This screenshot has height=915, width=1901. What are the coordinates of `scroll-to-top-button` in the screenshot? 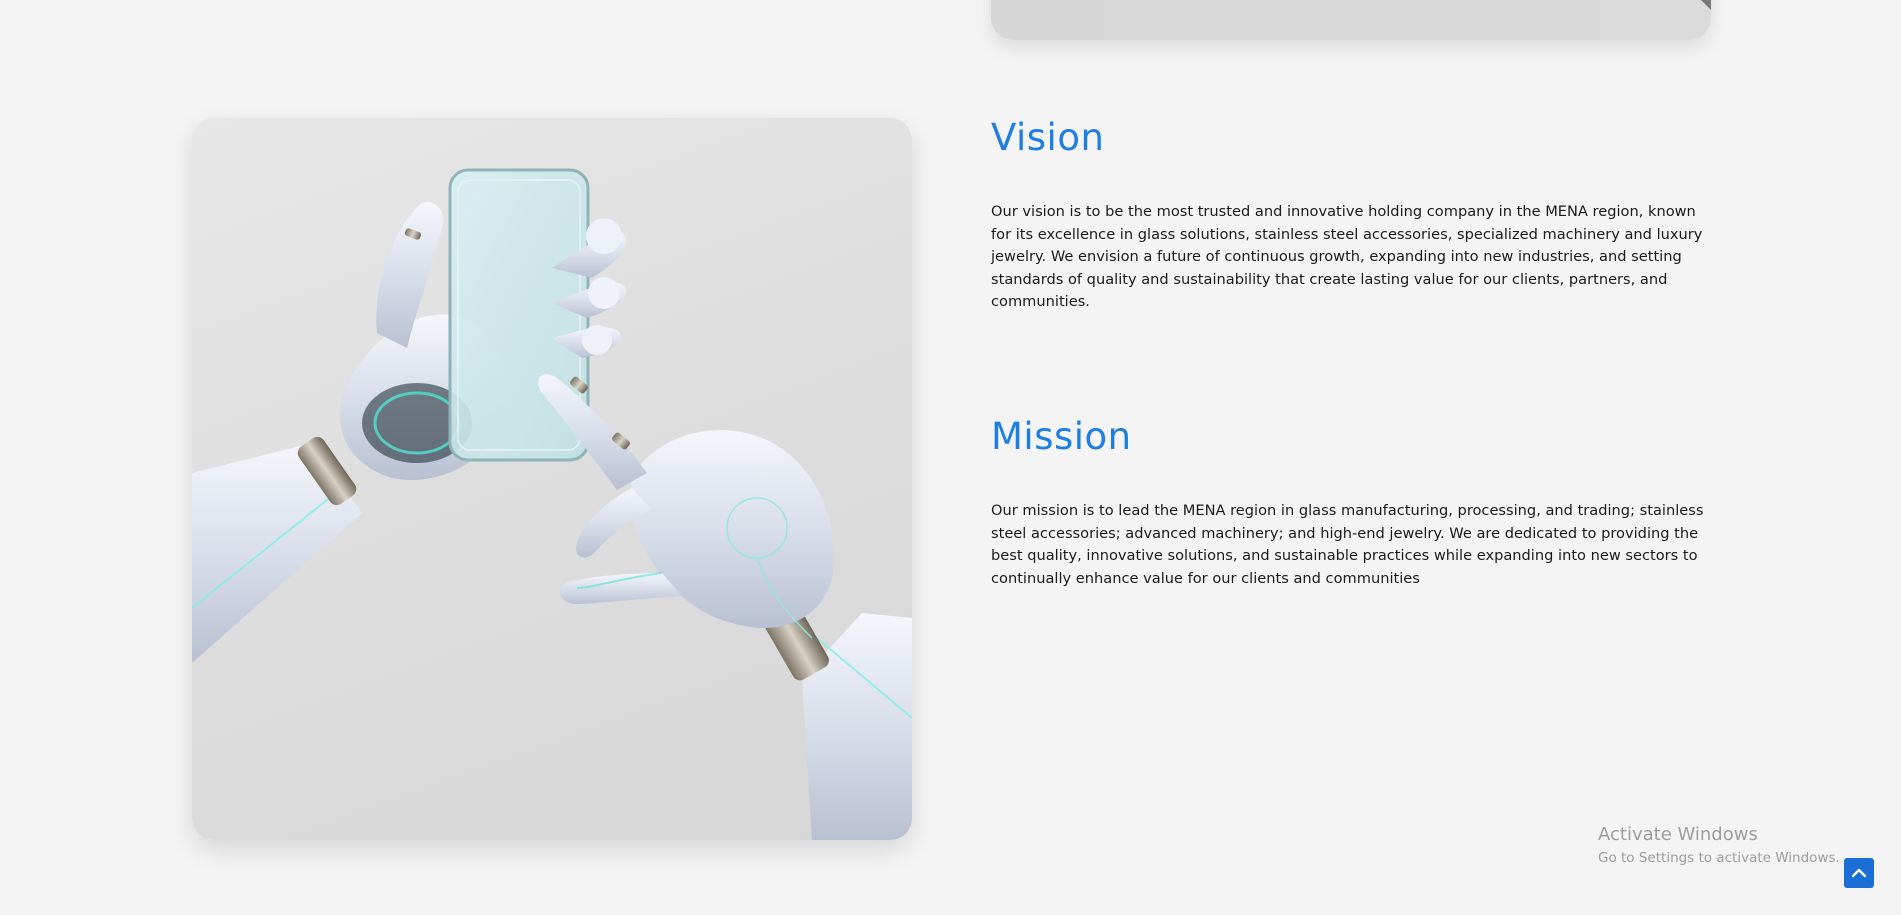 It's located at (1859, 873).